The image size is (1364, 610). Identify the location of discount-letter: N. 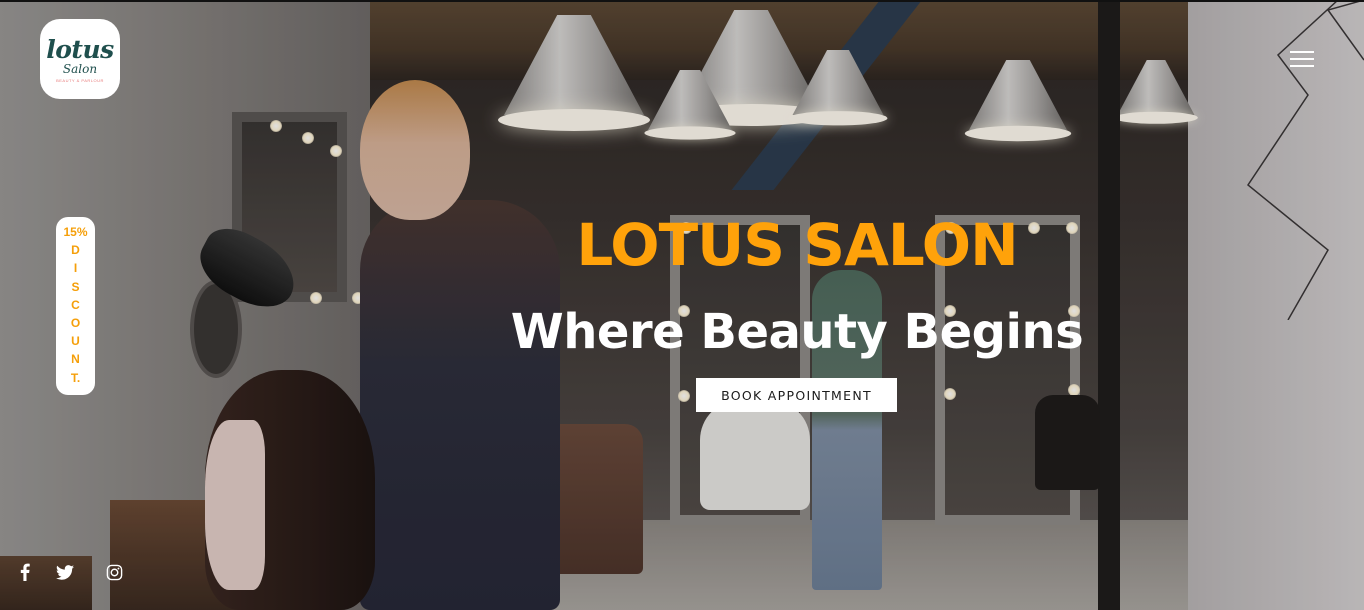
(75, 359).